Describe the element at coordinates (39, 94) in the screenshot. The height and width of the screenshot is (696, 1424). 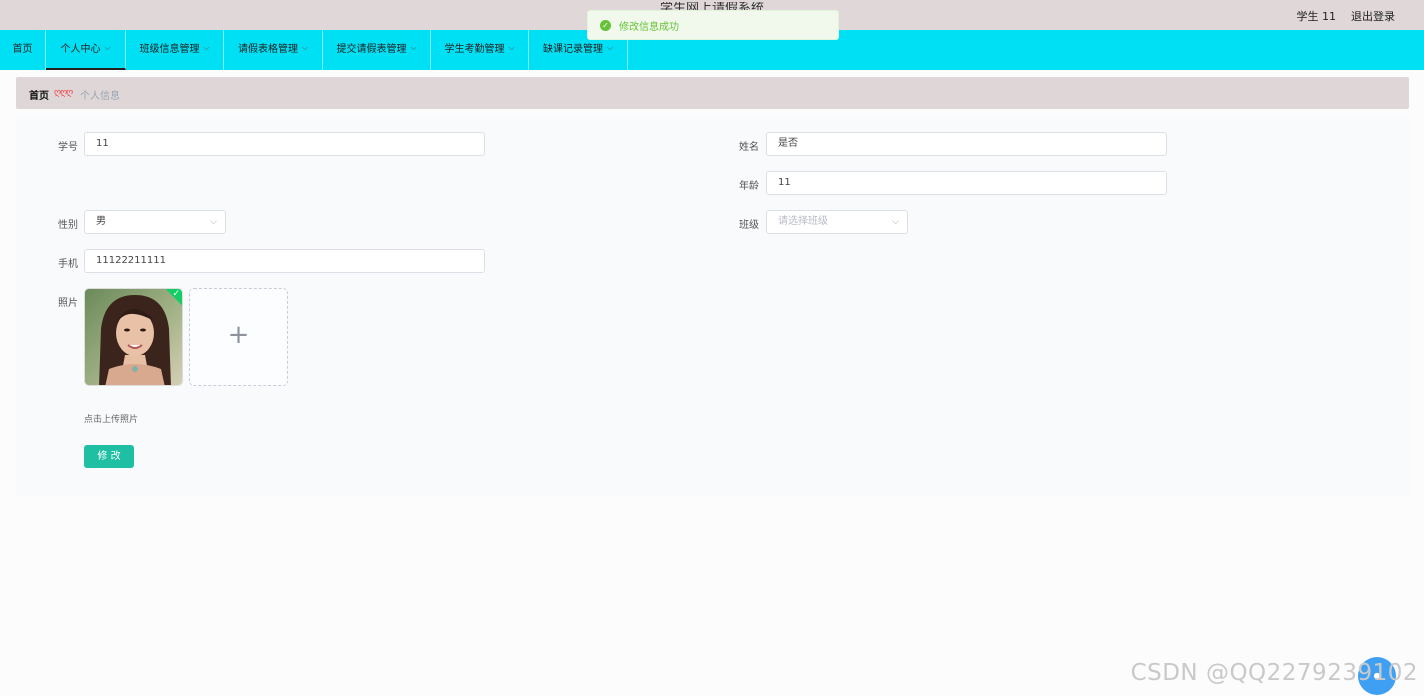
I see `breadcrumb-home: 首页` at that location.